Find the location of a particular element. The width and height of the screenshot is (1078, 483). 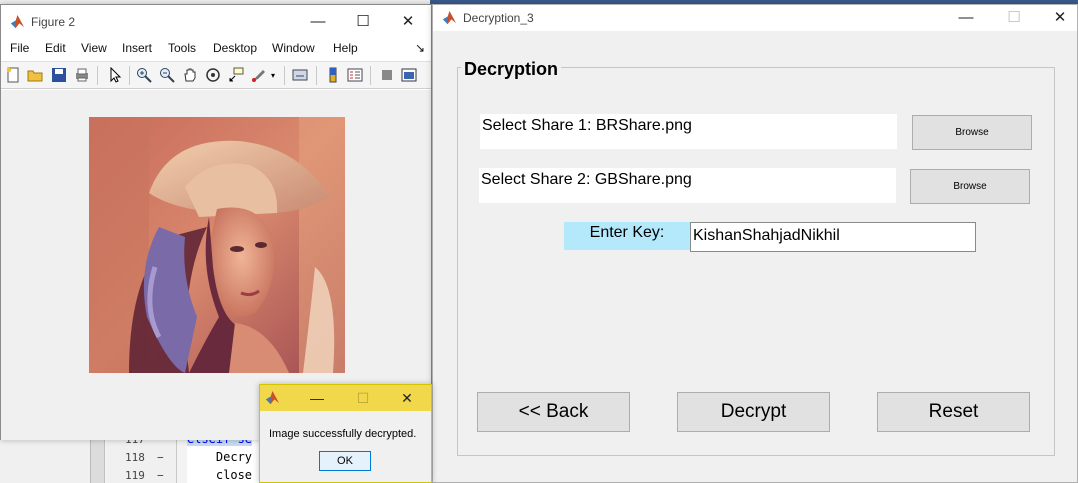

menu-file: File is located at coordinates (19, 48).